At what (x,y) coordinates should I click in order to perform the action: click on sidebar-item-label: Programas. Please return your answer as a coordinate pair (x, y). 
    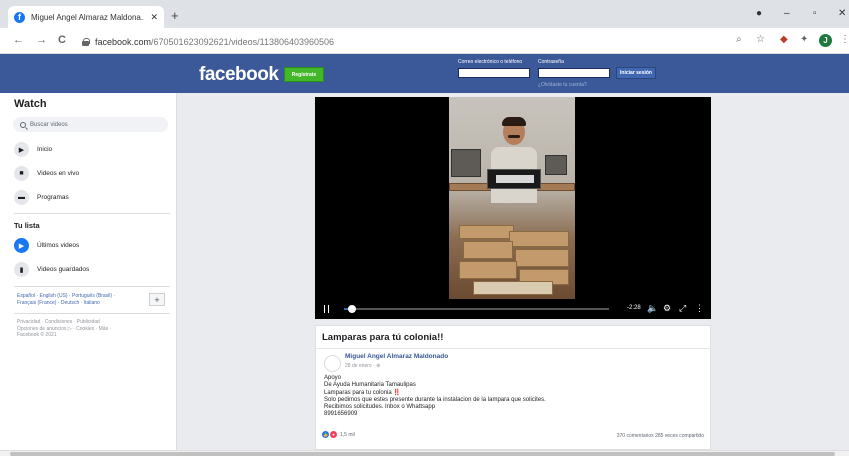
    Looking at the image, I should click on (53, 197).